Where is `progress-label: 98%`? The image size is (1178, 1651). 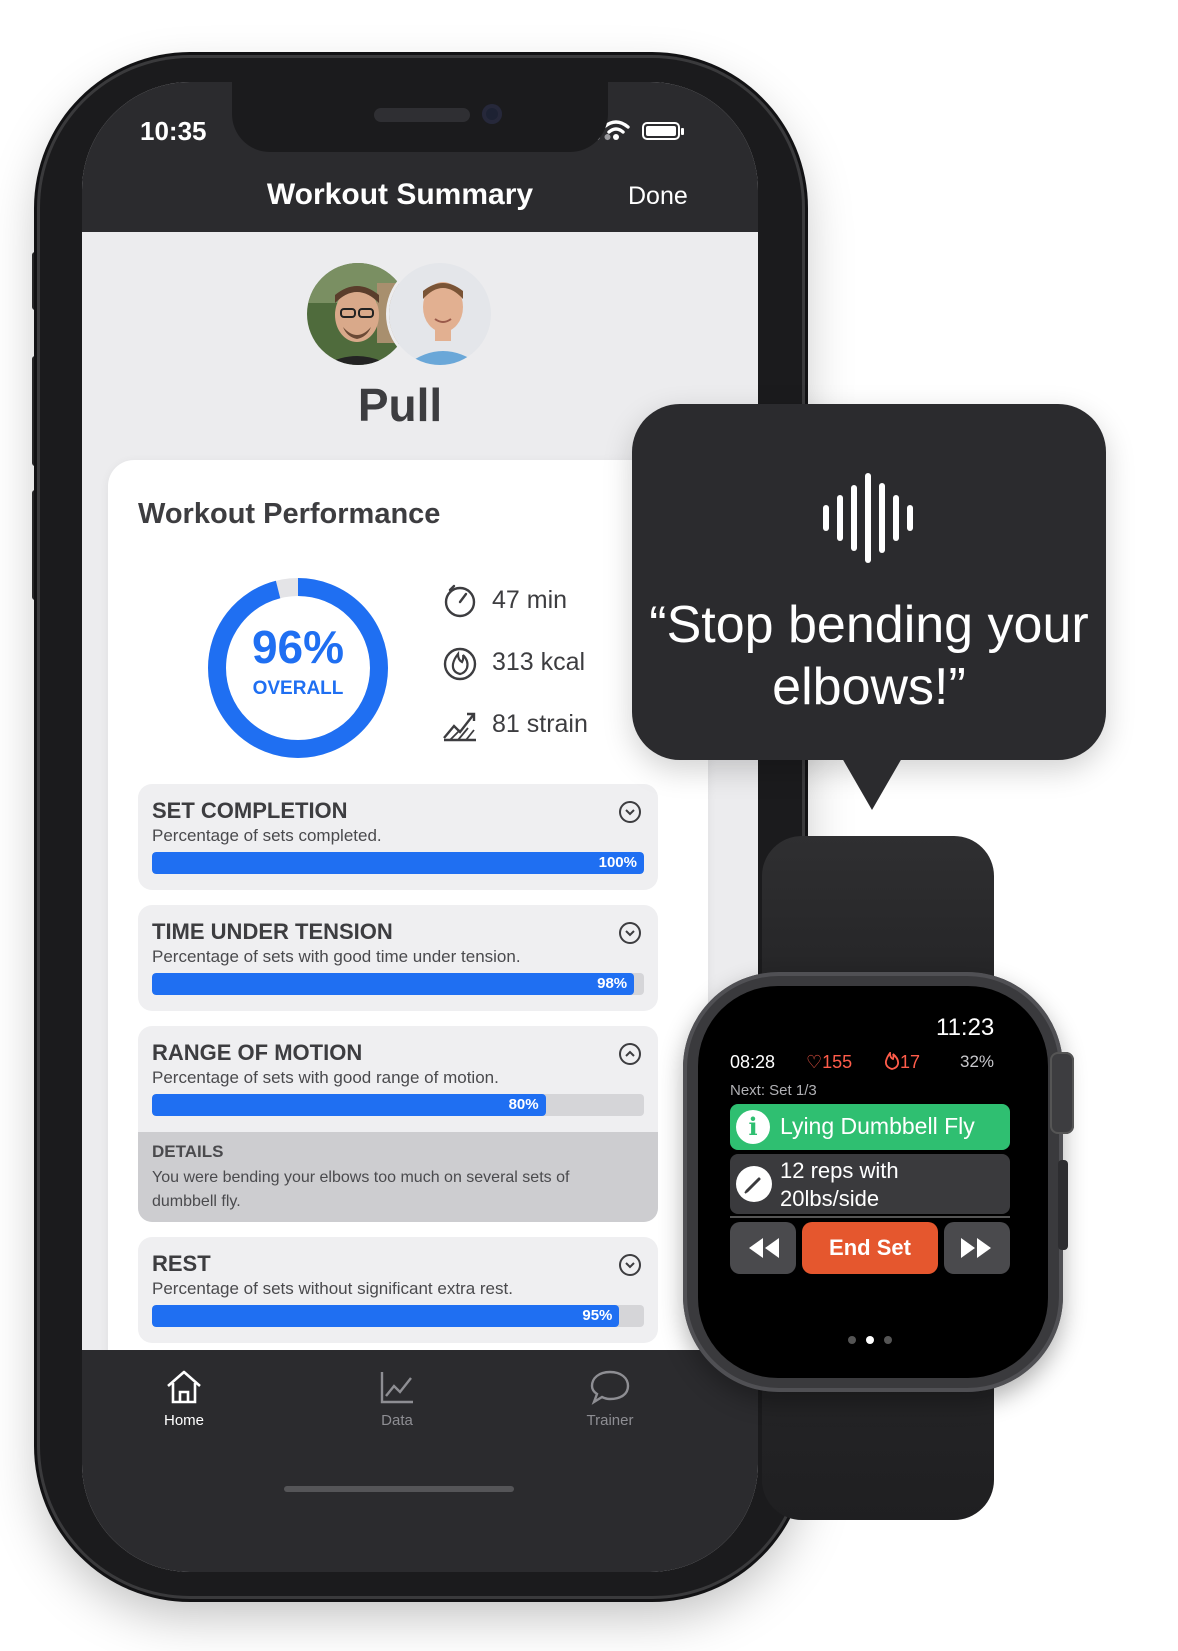 progress-label: 98% is located at coordinates (612, 983).